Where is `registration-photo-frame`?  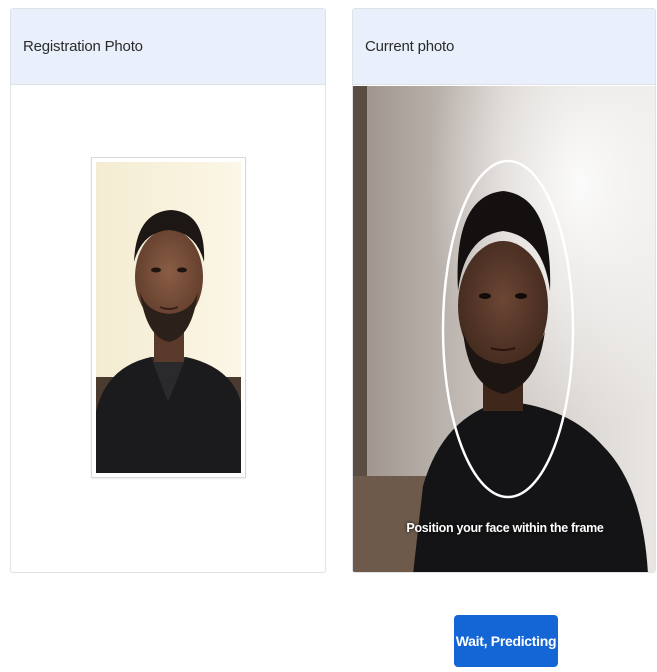 registration-photo-frame is located at coordinates (168, 317).